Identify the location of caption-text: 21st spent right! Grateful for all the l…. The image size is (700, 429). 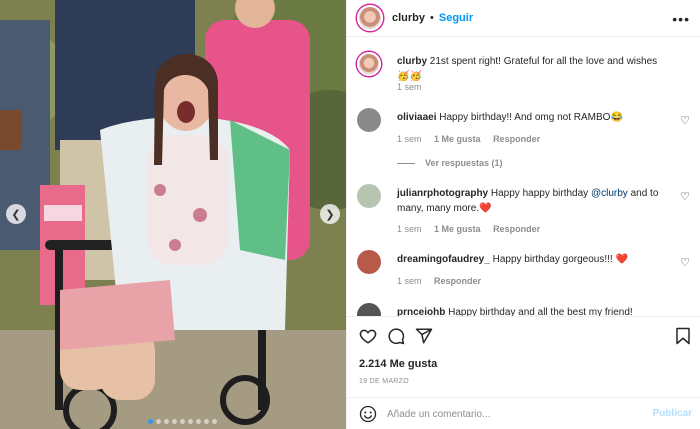
(527, 69).